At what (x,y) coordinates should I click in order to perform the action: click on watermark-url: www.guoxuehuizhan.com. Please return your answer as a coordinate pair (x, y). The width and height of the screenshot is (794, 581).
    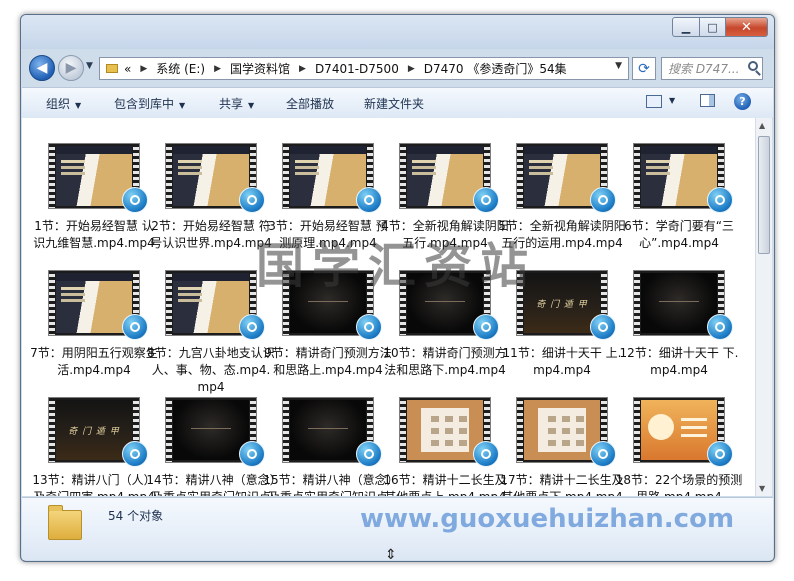
    Looking at the image, I should click on (547, 519).